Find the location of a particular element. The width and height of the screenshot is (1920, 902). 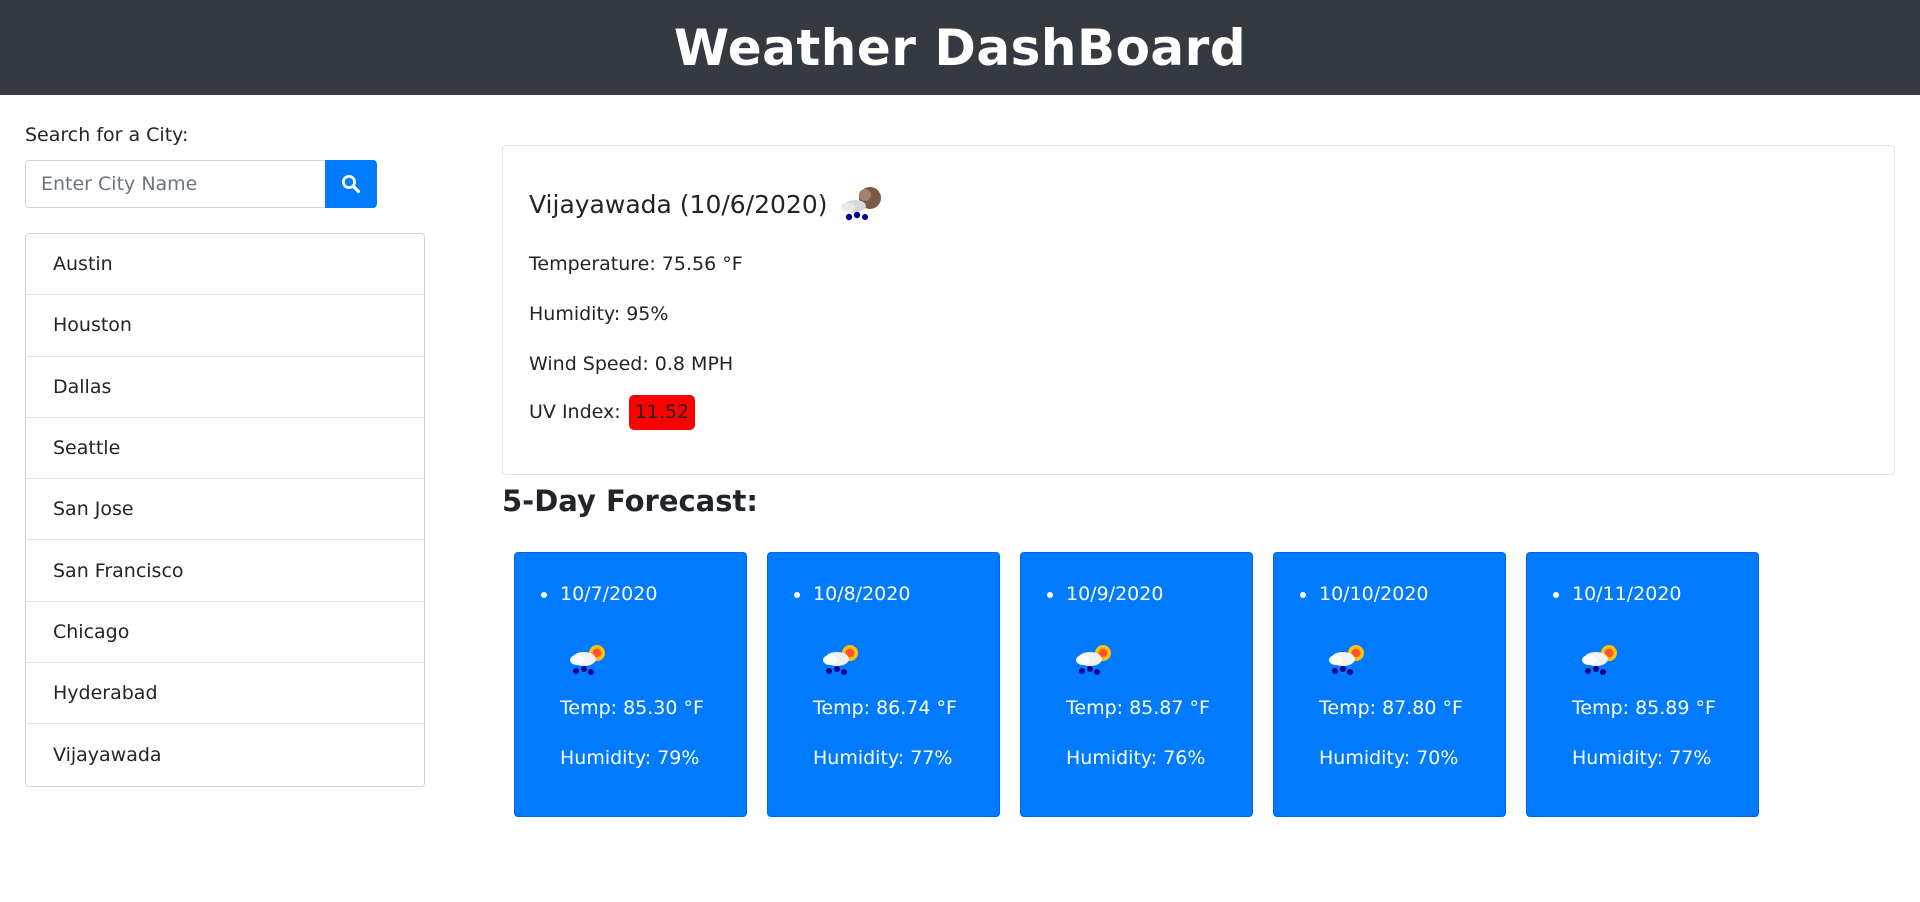

forecast-date: 10/10/2020 is located at coordinates (1374, 594).